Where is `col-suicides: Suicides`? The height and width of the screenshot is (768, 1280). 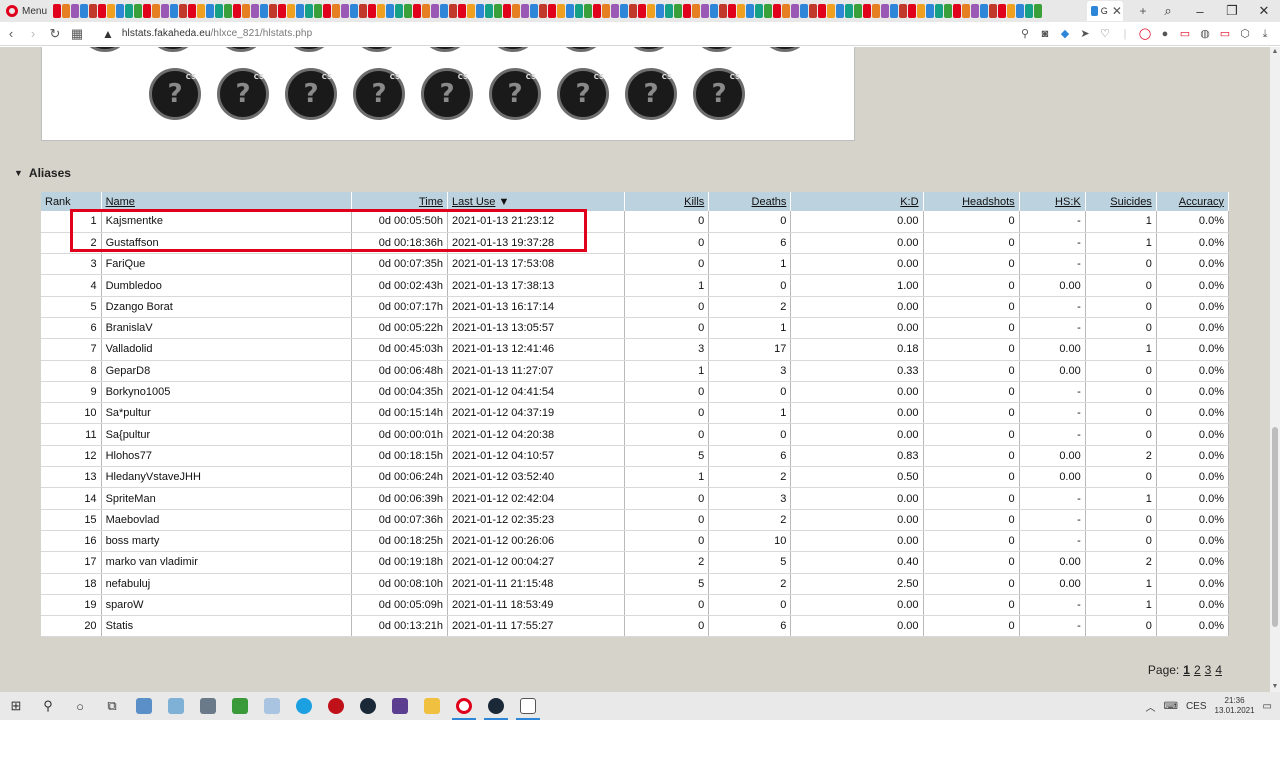 col-suicides: Suicides is located at coordinates (1121, 201).